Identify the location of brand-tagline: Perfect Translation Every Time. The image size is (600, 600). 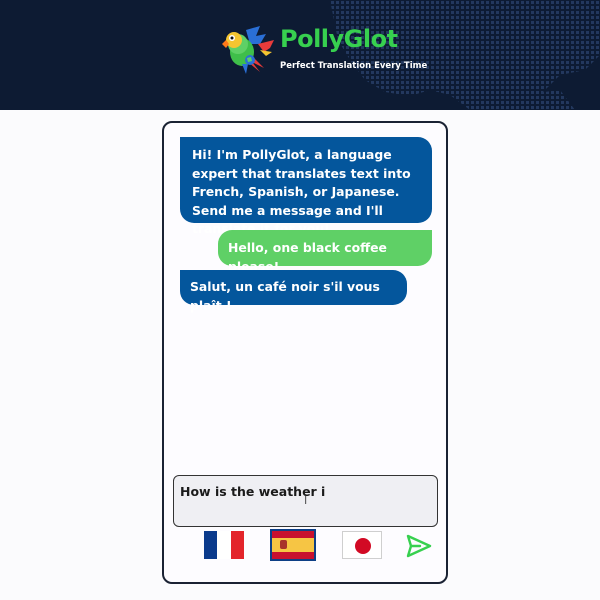
(354, 66).